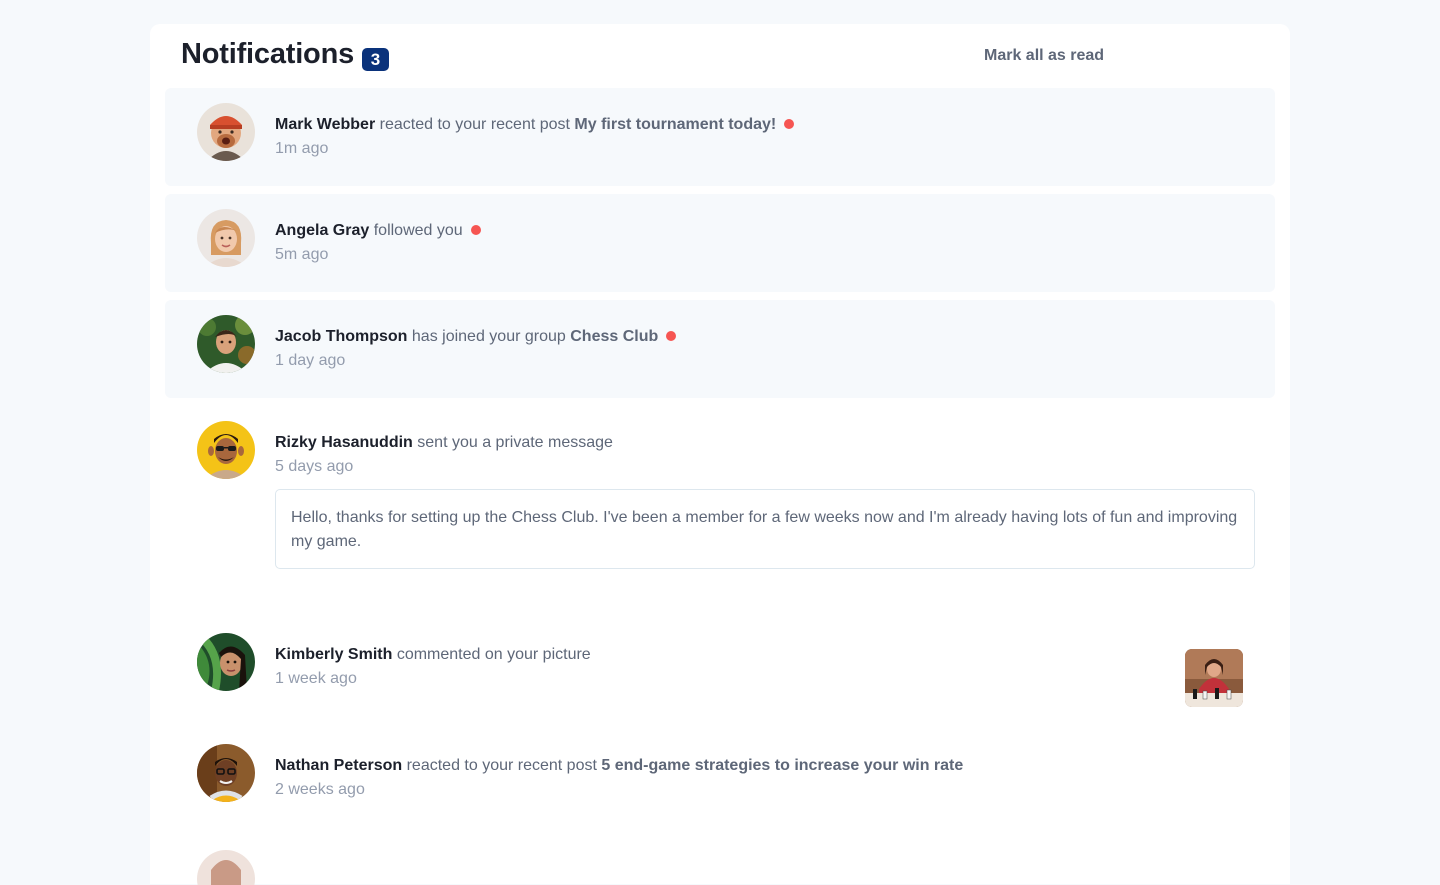 The image size is (1440, 885). Describe the element at coordinates (675, 124) in the screenshot. I see `post-link: My first tournament today!` at that location.